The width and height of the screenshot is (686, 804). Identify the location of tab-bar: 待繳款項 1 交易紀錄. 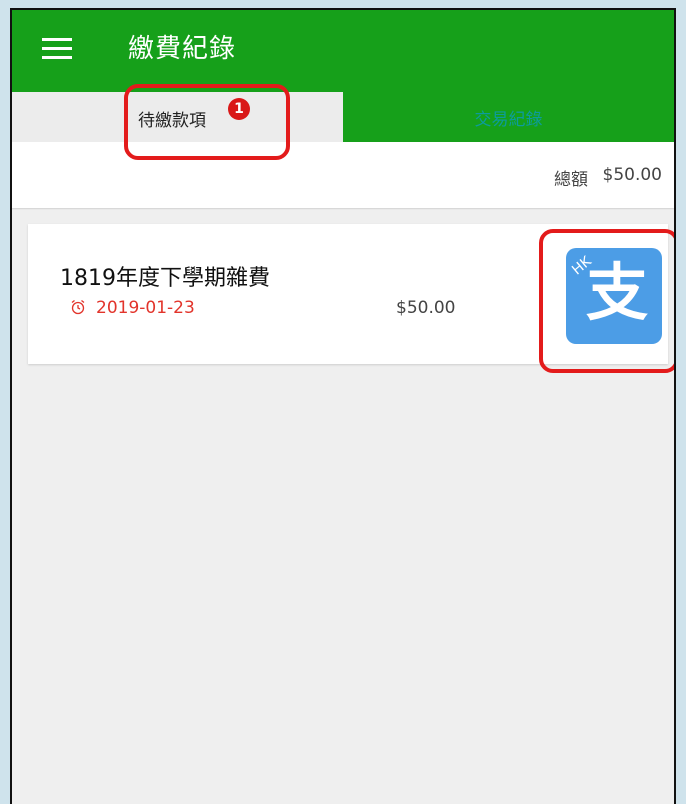
(343, 117).